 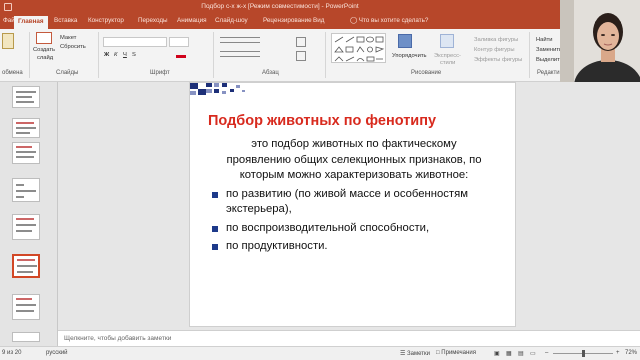 What do you see at coordinates (546, 353) in the screenshot?
I see `zoom-out-button: –` at bounding box center [546, 353].